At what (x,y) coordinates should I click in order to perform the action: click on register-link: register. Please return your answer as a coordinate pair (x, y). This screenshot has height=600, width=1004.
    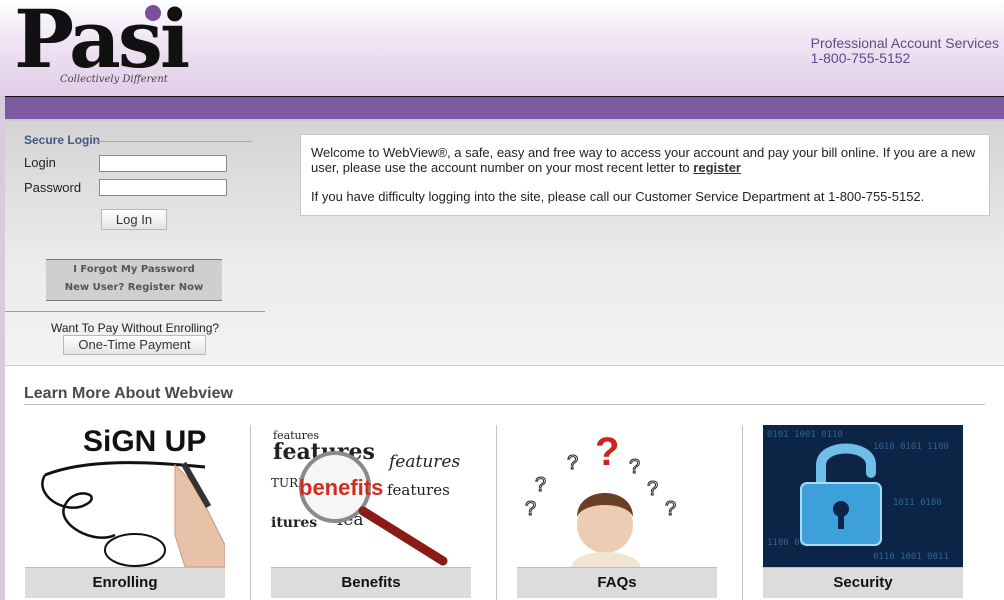
    Looking at the image, I should click on (717, 167).